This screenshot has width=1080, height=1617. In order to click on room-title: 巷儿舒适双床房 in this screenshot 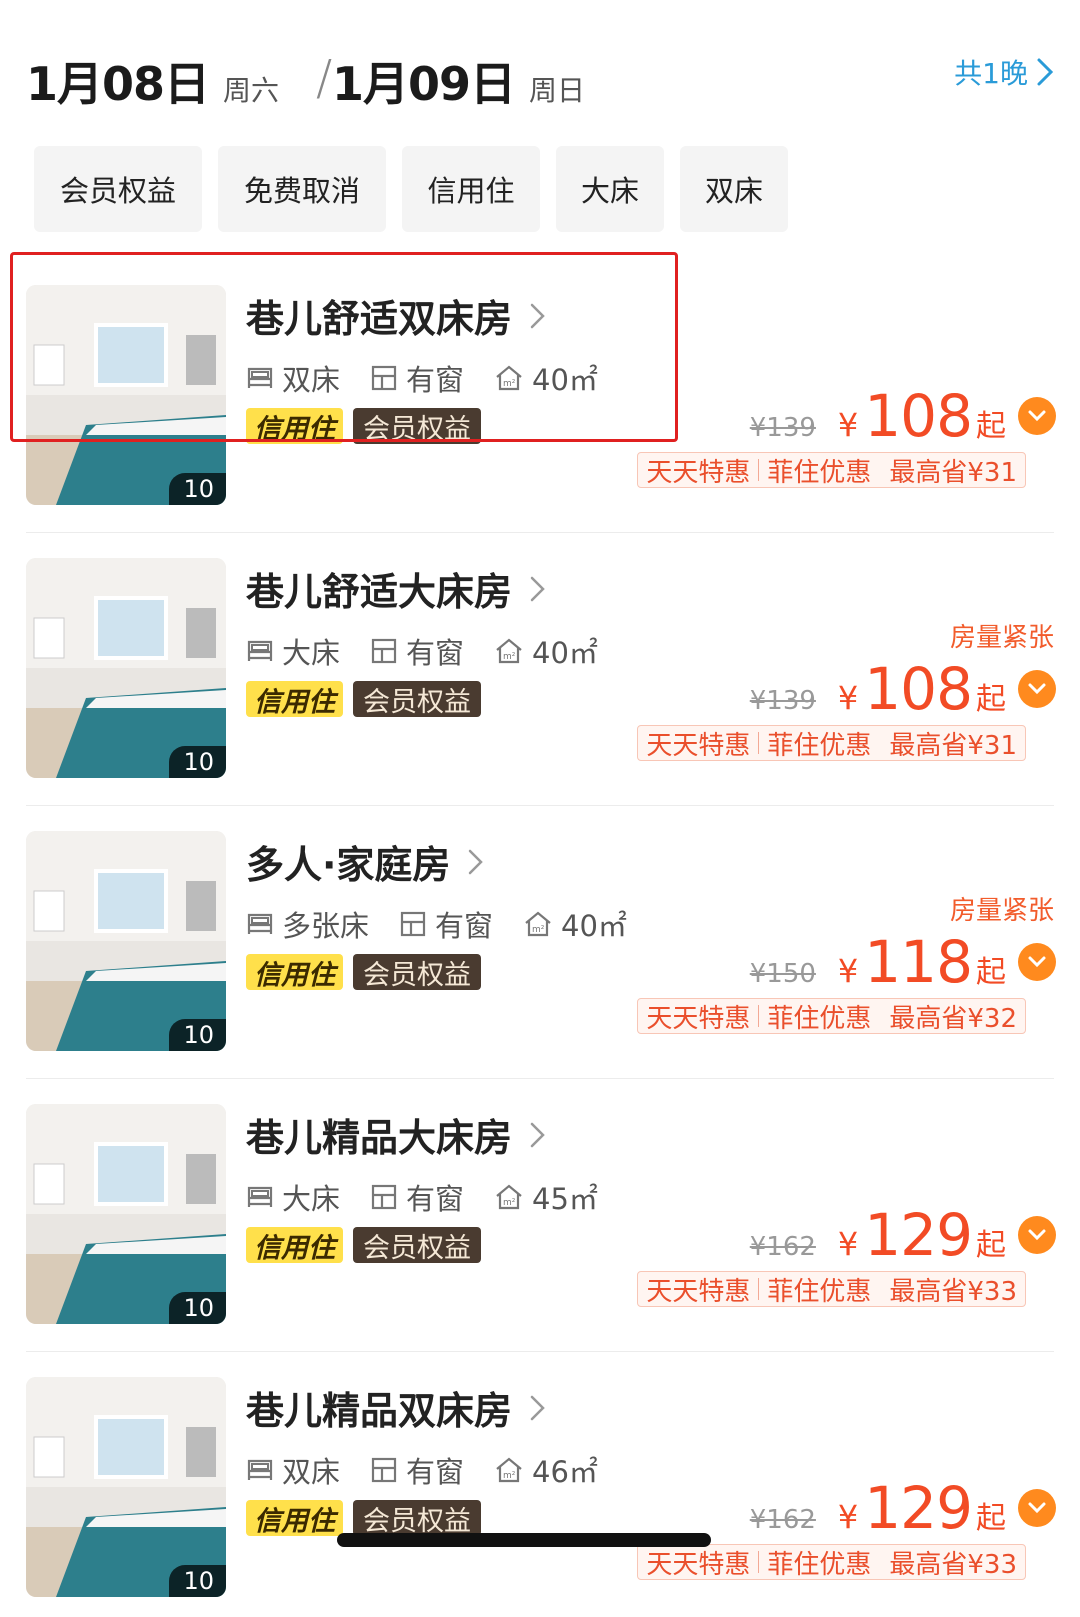, I will do `click(396, 315)`.